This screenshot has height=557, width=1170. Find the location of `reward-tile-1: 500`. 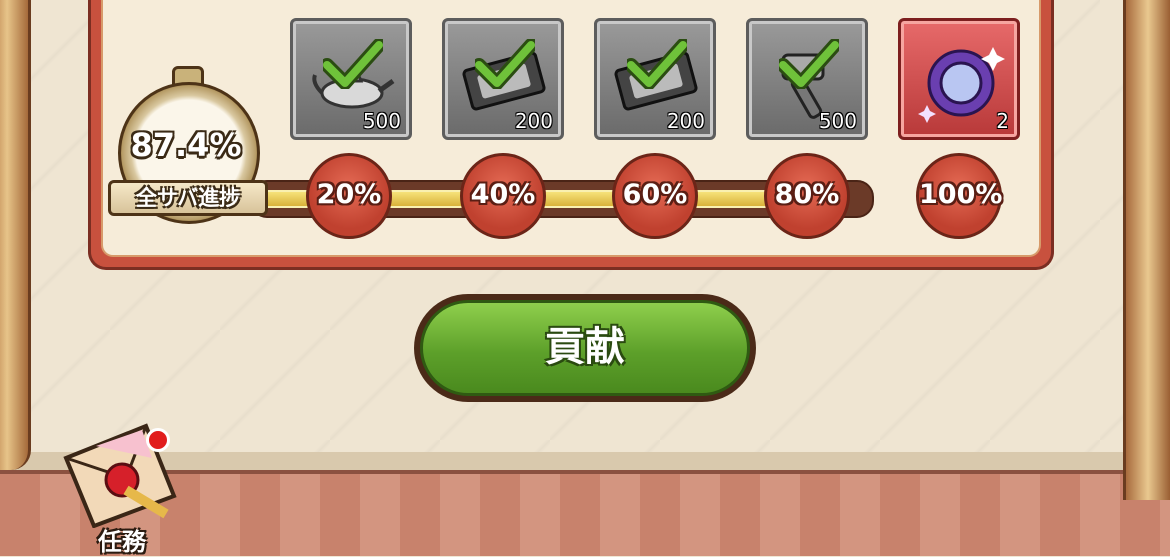

reward-tile-1: 500 is located at coordinates (351, 79).